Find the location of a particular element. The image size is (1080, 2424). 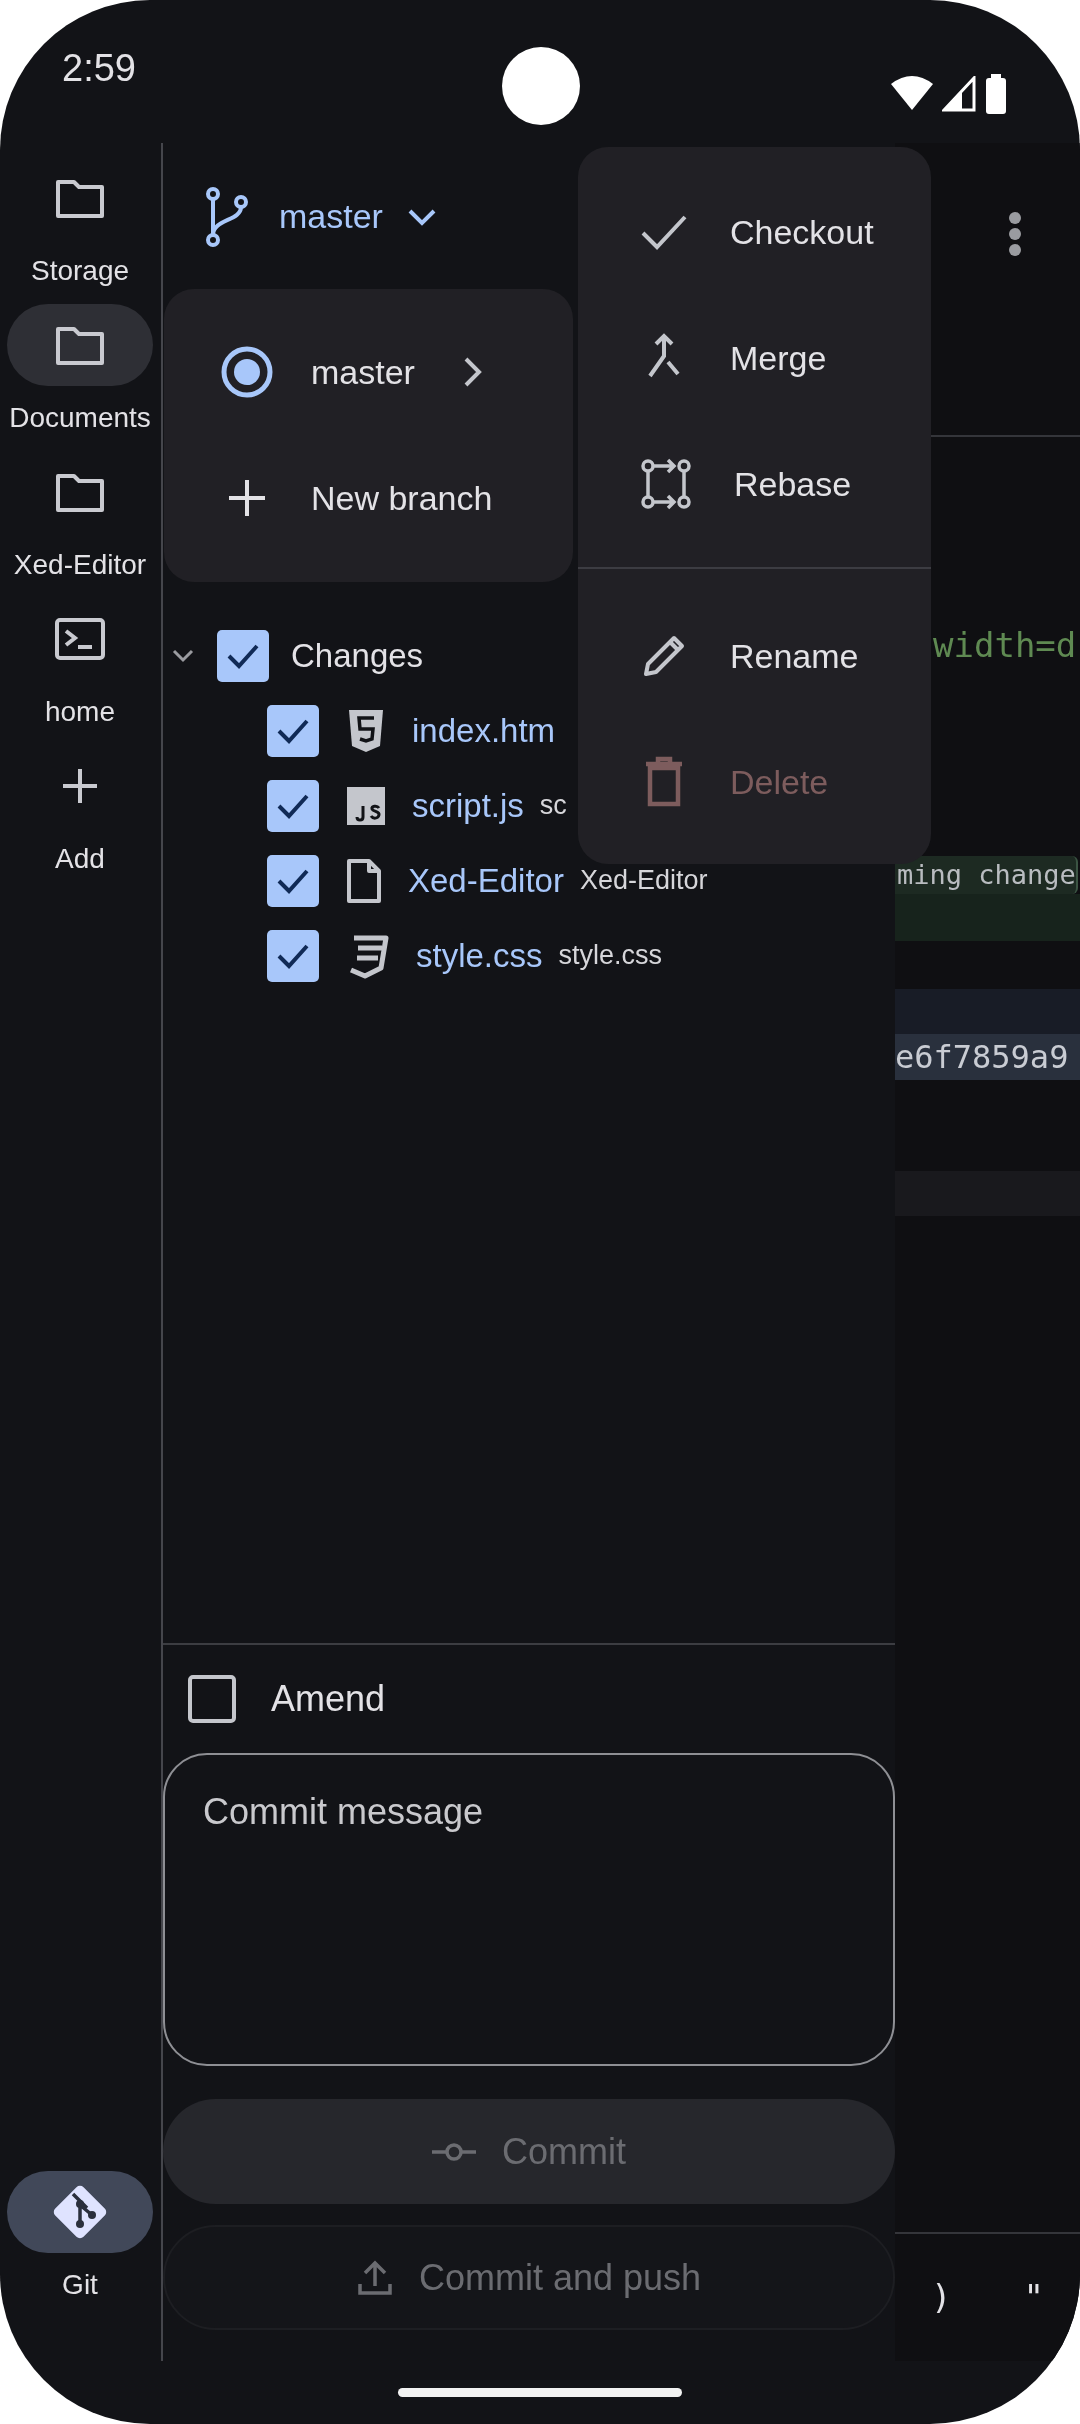

upload-icon is located at coordinates (374, 2277).